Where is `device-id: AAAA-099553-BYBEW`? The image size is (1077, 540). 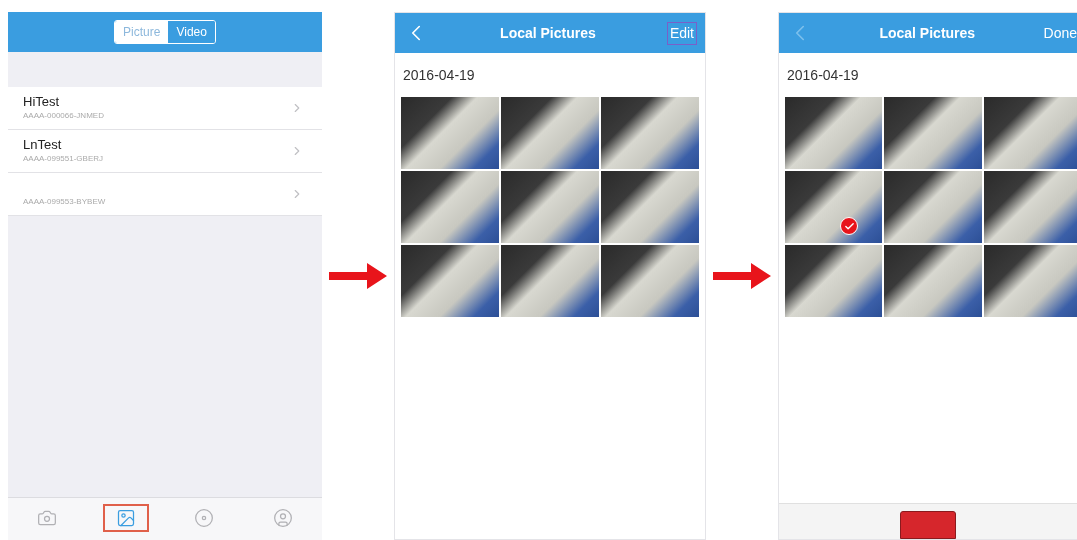
device-id: AAAA-099553-BYBEW is located at coordinates (65, 202).